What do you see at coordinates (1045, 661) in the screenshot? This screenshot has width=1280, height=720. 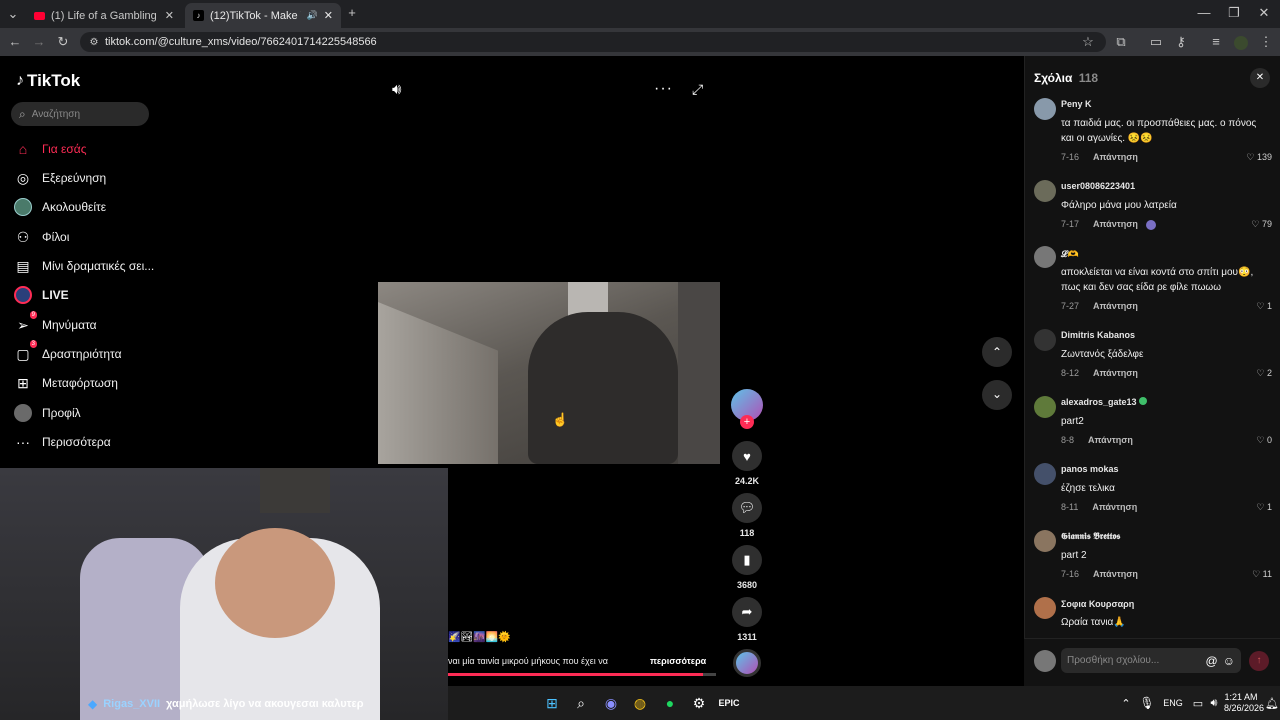 I see `my-avatar` at bounding box center [1045, 661].